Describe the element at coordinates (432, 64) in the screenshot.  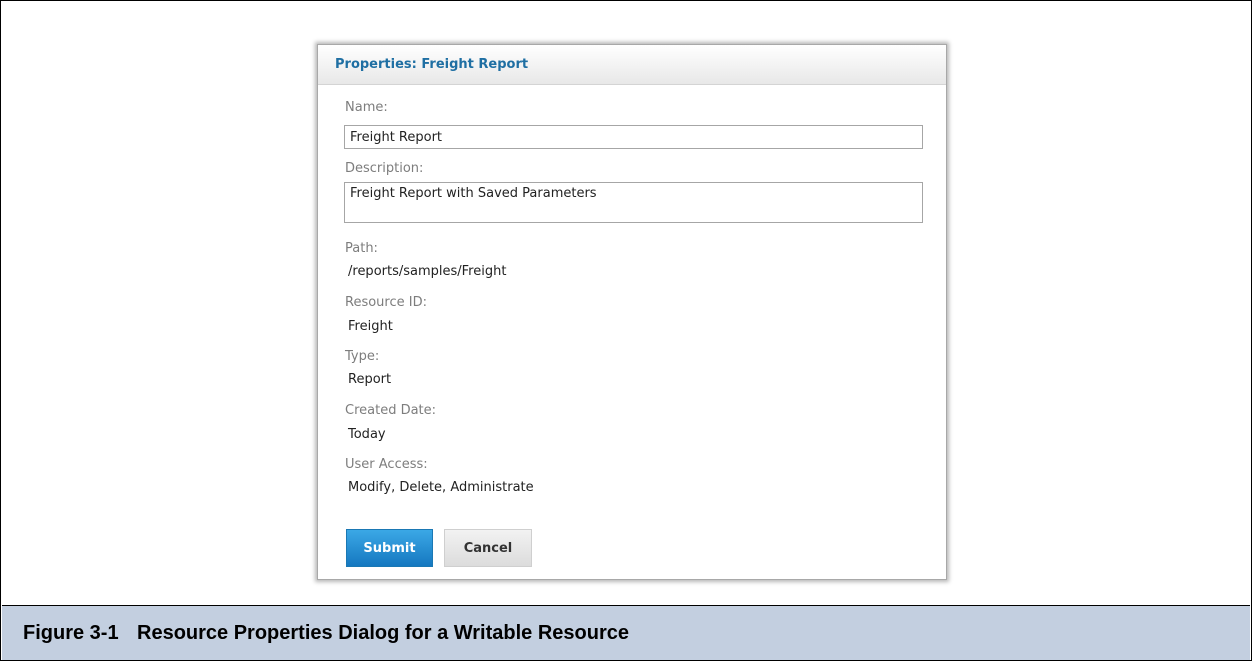
I see `dialog-title: Properties: Freight Report` at that location.